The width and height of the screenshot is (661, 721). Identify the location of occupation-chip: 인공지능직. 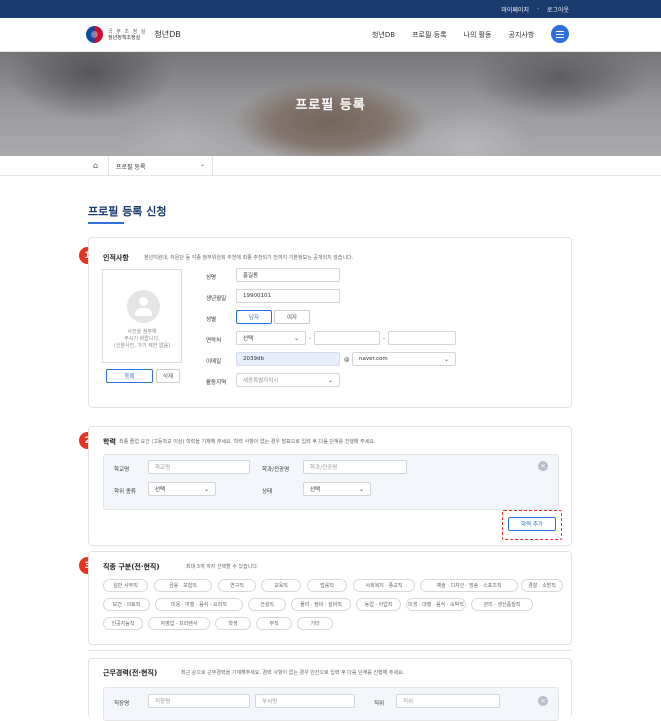
(123, 623).